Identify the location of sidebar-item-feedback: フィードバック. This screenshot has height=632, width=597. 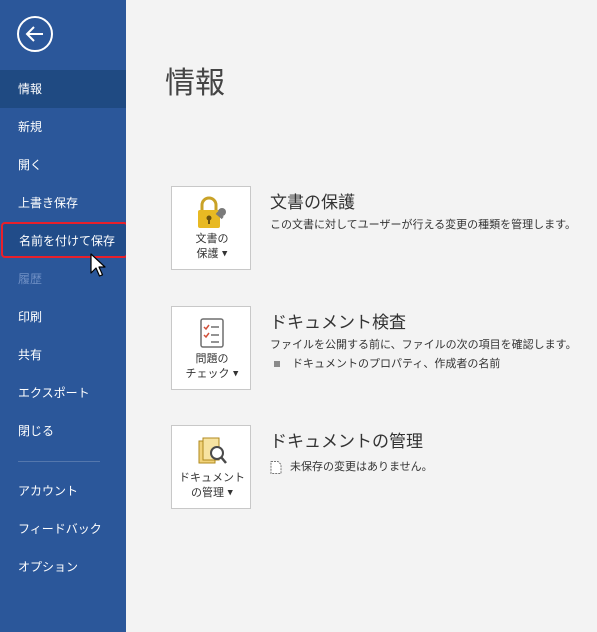
(63, 529).